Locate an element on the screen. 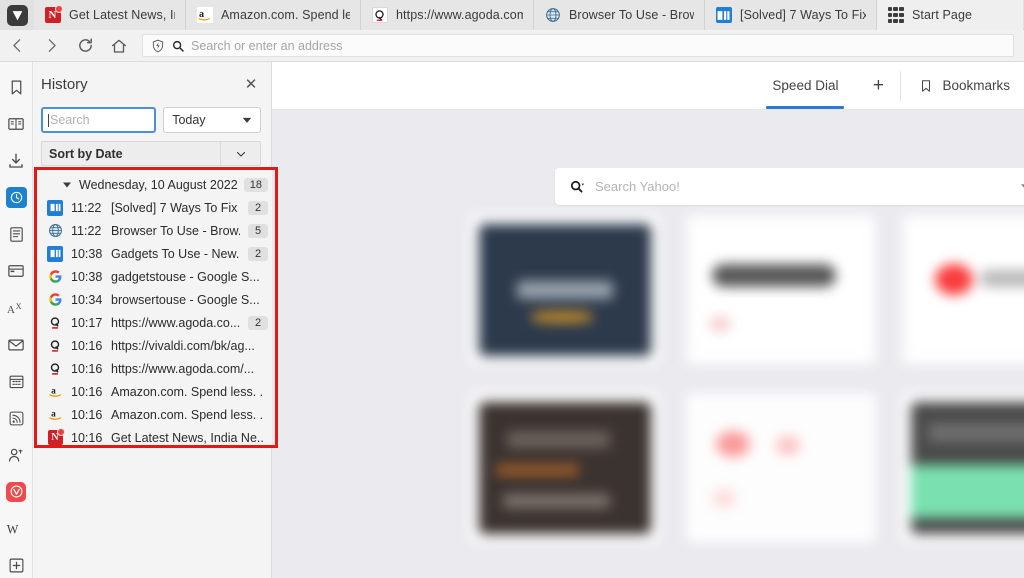 This screenshot has width=1024, height=578. tab-browser-to-use: Browser To Use - Browser T is located at coordinates (619, 15).